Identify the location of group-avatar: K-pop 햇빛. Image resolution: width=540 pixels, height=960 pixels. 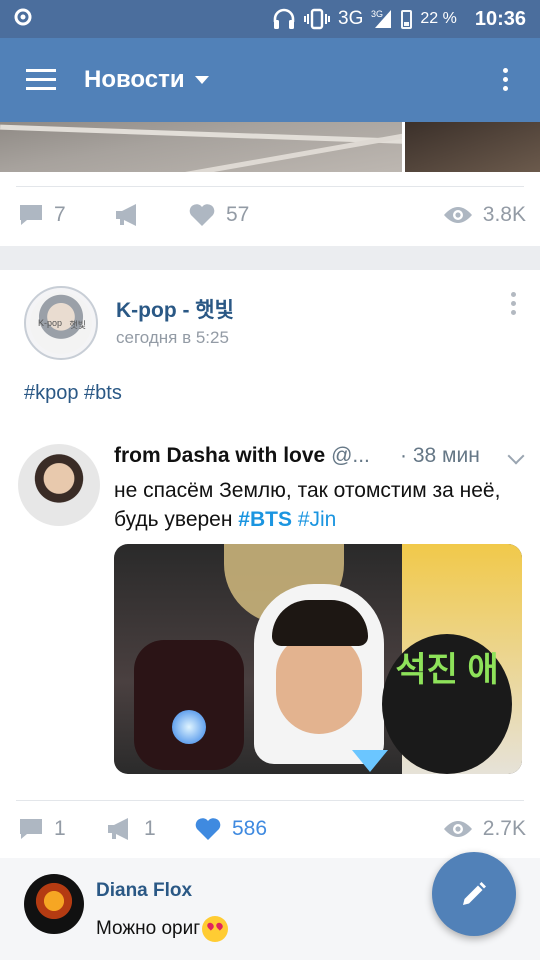
(61, 323).